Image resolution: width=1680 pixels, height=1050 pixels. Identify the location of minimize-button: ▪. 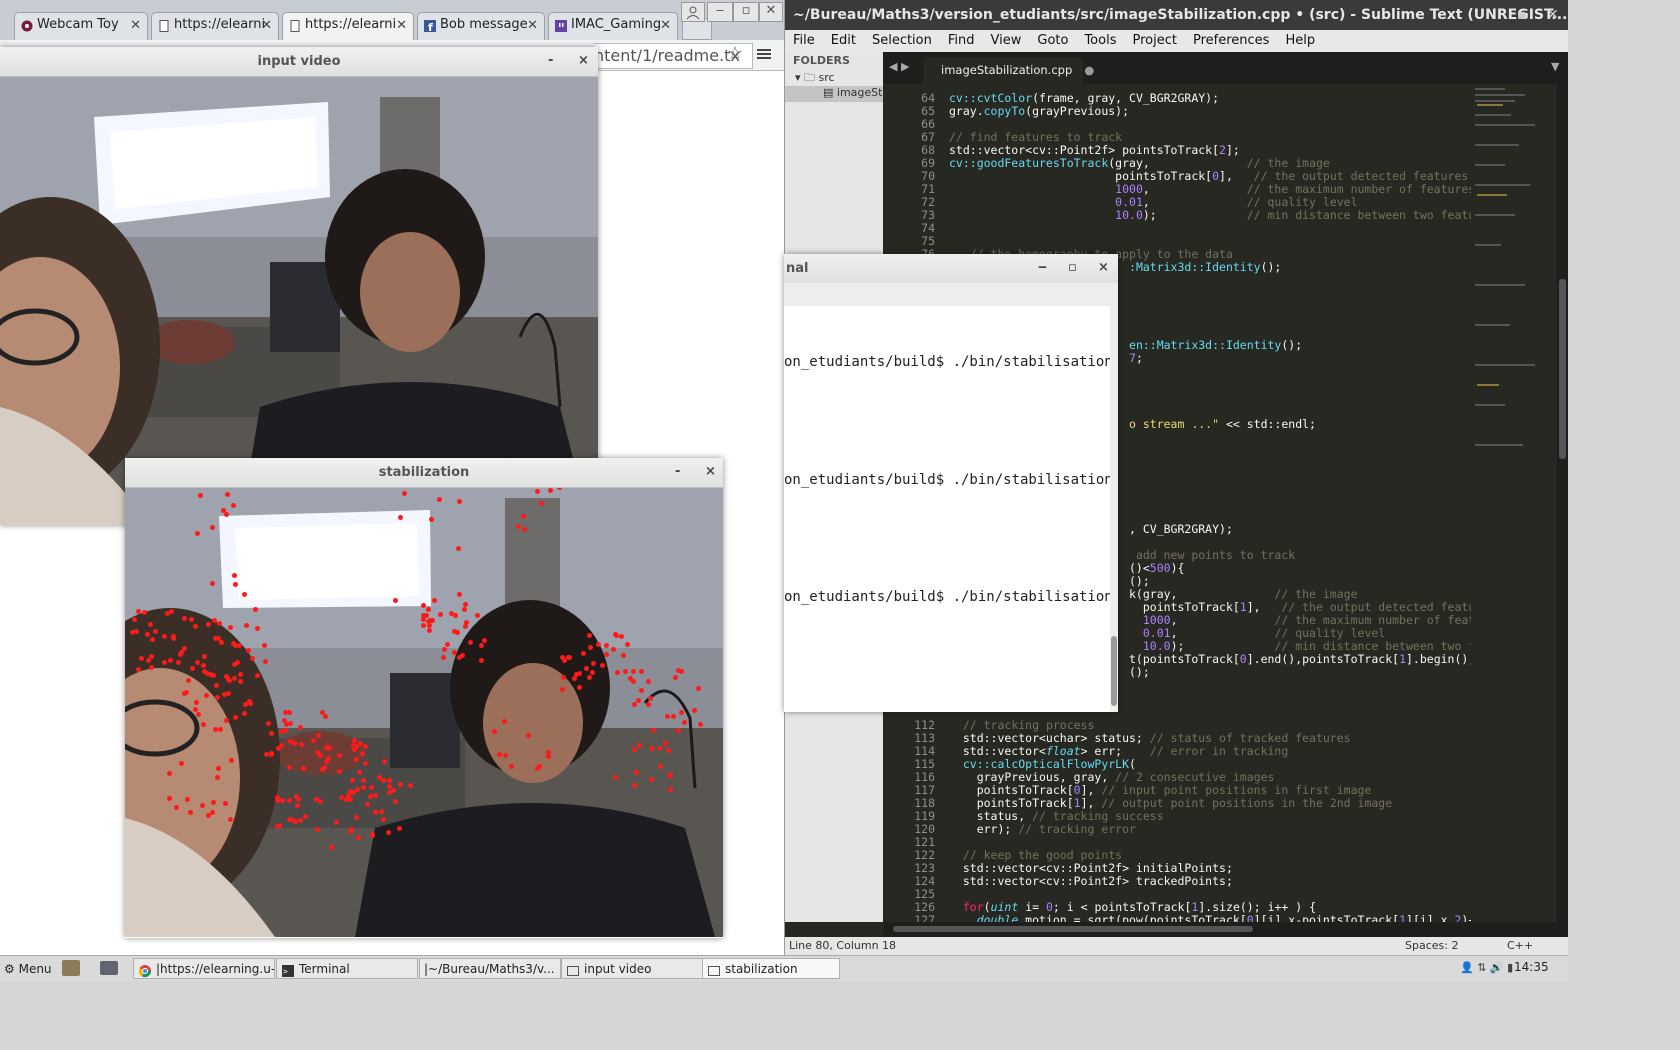
(1522, 15).